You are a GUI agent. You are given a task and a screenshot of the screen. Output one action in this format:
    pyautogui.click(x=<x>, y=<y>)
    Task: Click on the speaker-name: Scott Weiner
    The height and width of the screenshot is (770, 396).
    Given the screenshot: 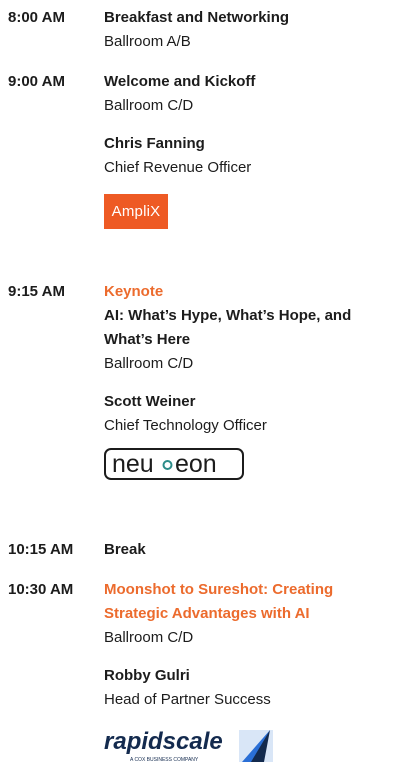 What is the action you would take?
    pyautogui.click(x=150, y=401)
    